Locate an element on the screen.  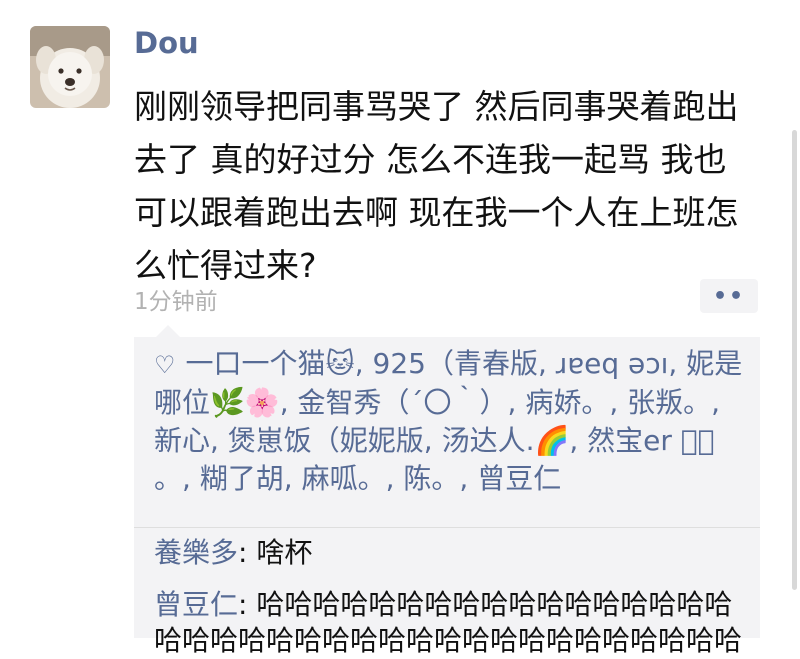
more-button: •• is located at coordinates (729, 296).